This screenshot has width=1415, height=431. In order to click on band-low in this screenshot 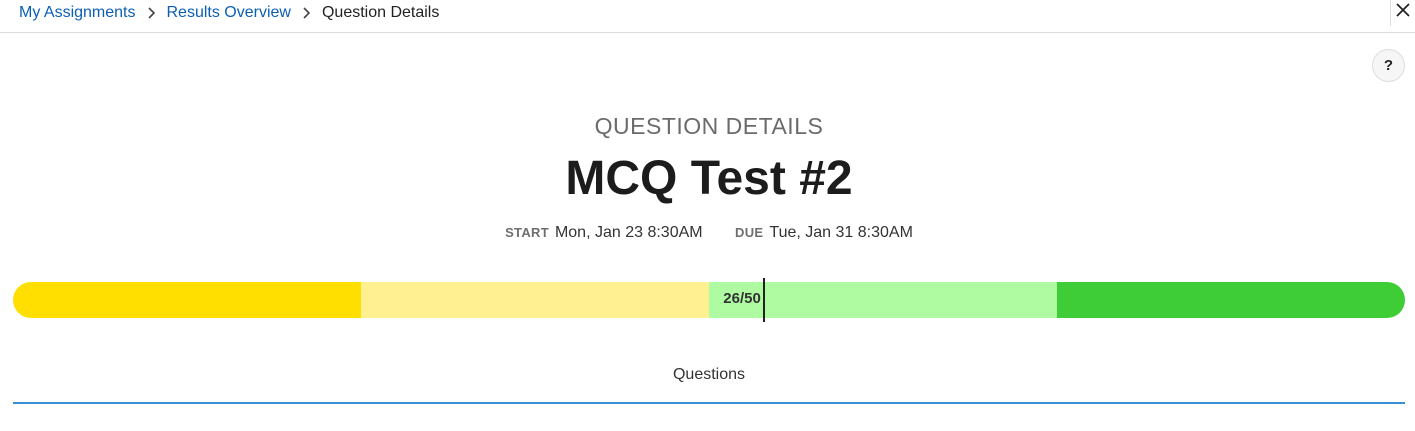, I will do `click(187, 300)`.